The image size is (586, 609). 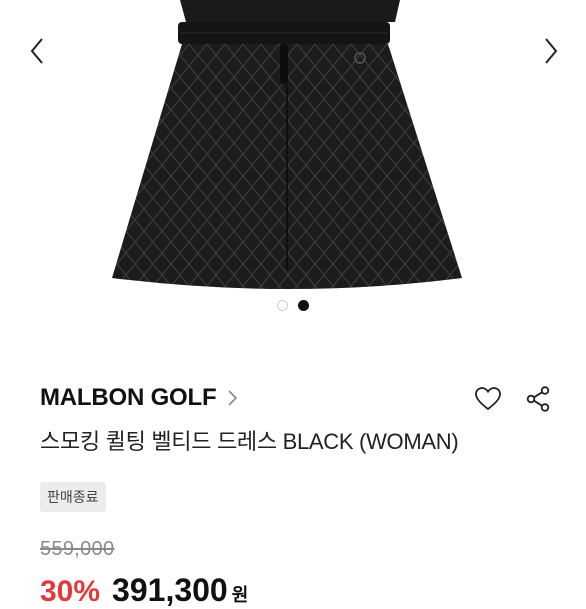 What do you see at coordinates (249, 441) in the screenshot?
I see `product-title: 스모킹 퀼팅 벨티드 드레스 BLACK (WOMAN)` at bounding box center [249, 441].